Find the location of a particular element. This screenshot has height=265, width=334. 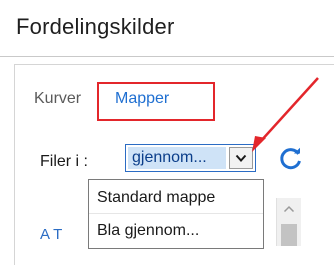

list-item-behind: A T is located at coordinates (51, 234).